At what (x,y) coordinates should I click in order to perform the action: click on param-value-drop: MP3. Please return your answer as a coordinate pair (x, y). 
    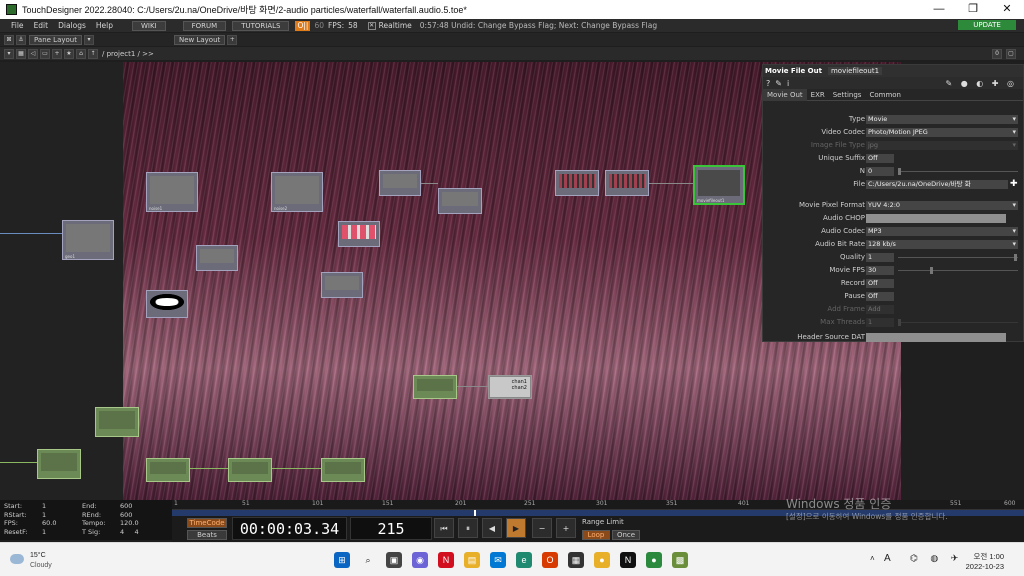
    Looking at the image, I should click on (942, 231).